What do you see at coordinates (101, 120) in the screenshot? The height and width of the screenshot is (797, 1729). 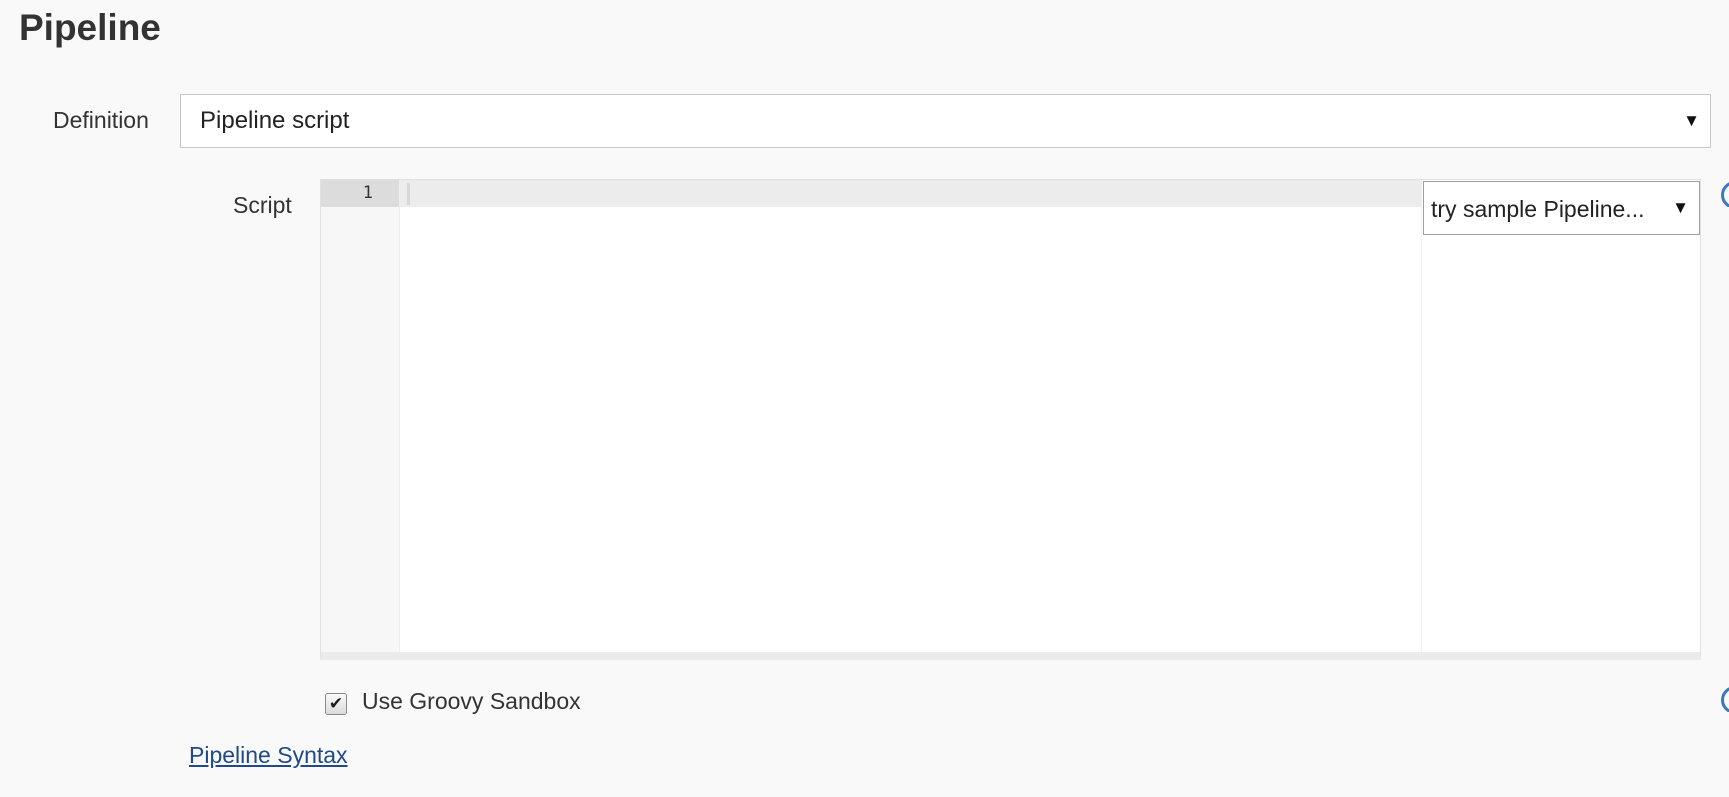 I see `definition-label: Definition` at bounding box center [101, 120].